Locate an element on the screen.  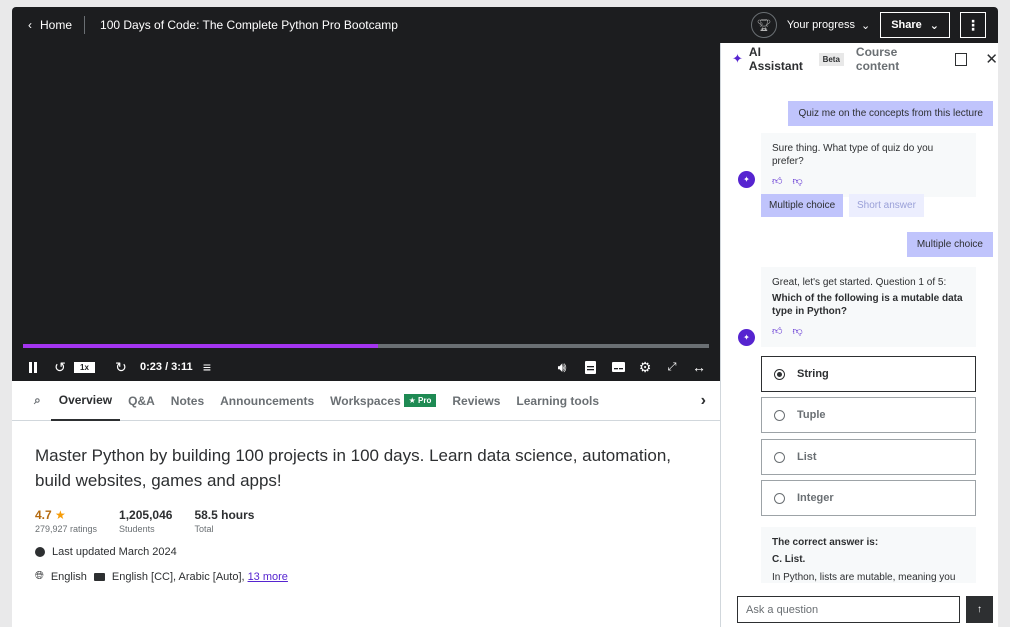
quiz-option-tuple: Tuple is located at coordinates (868, 415).